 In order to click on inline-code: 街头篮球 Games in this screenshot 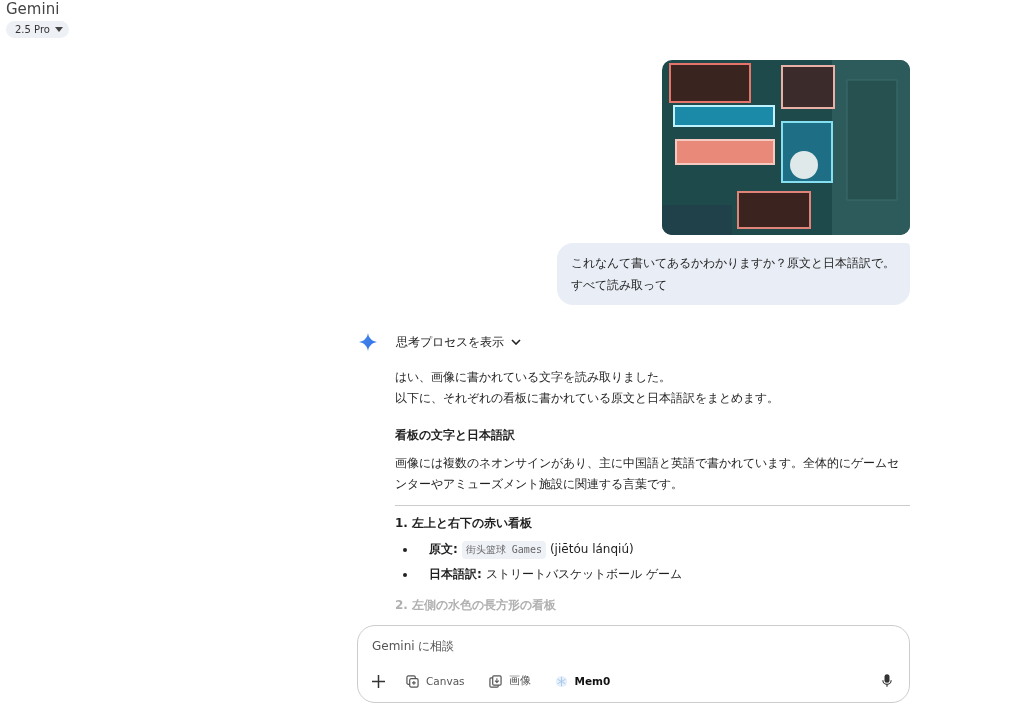, I will do `click(503, 549)`.